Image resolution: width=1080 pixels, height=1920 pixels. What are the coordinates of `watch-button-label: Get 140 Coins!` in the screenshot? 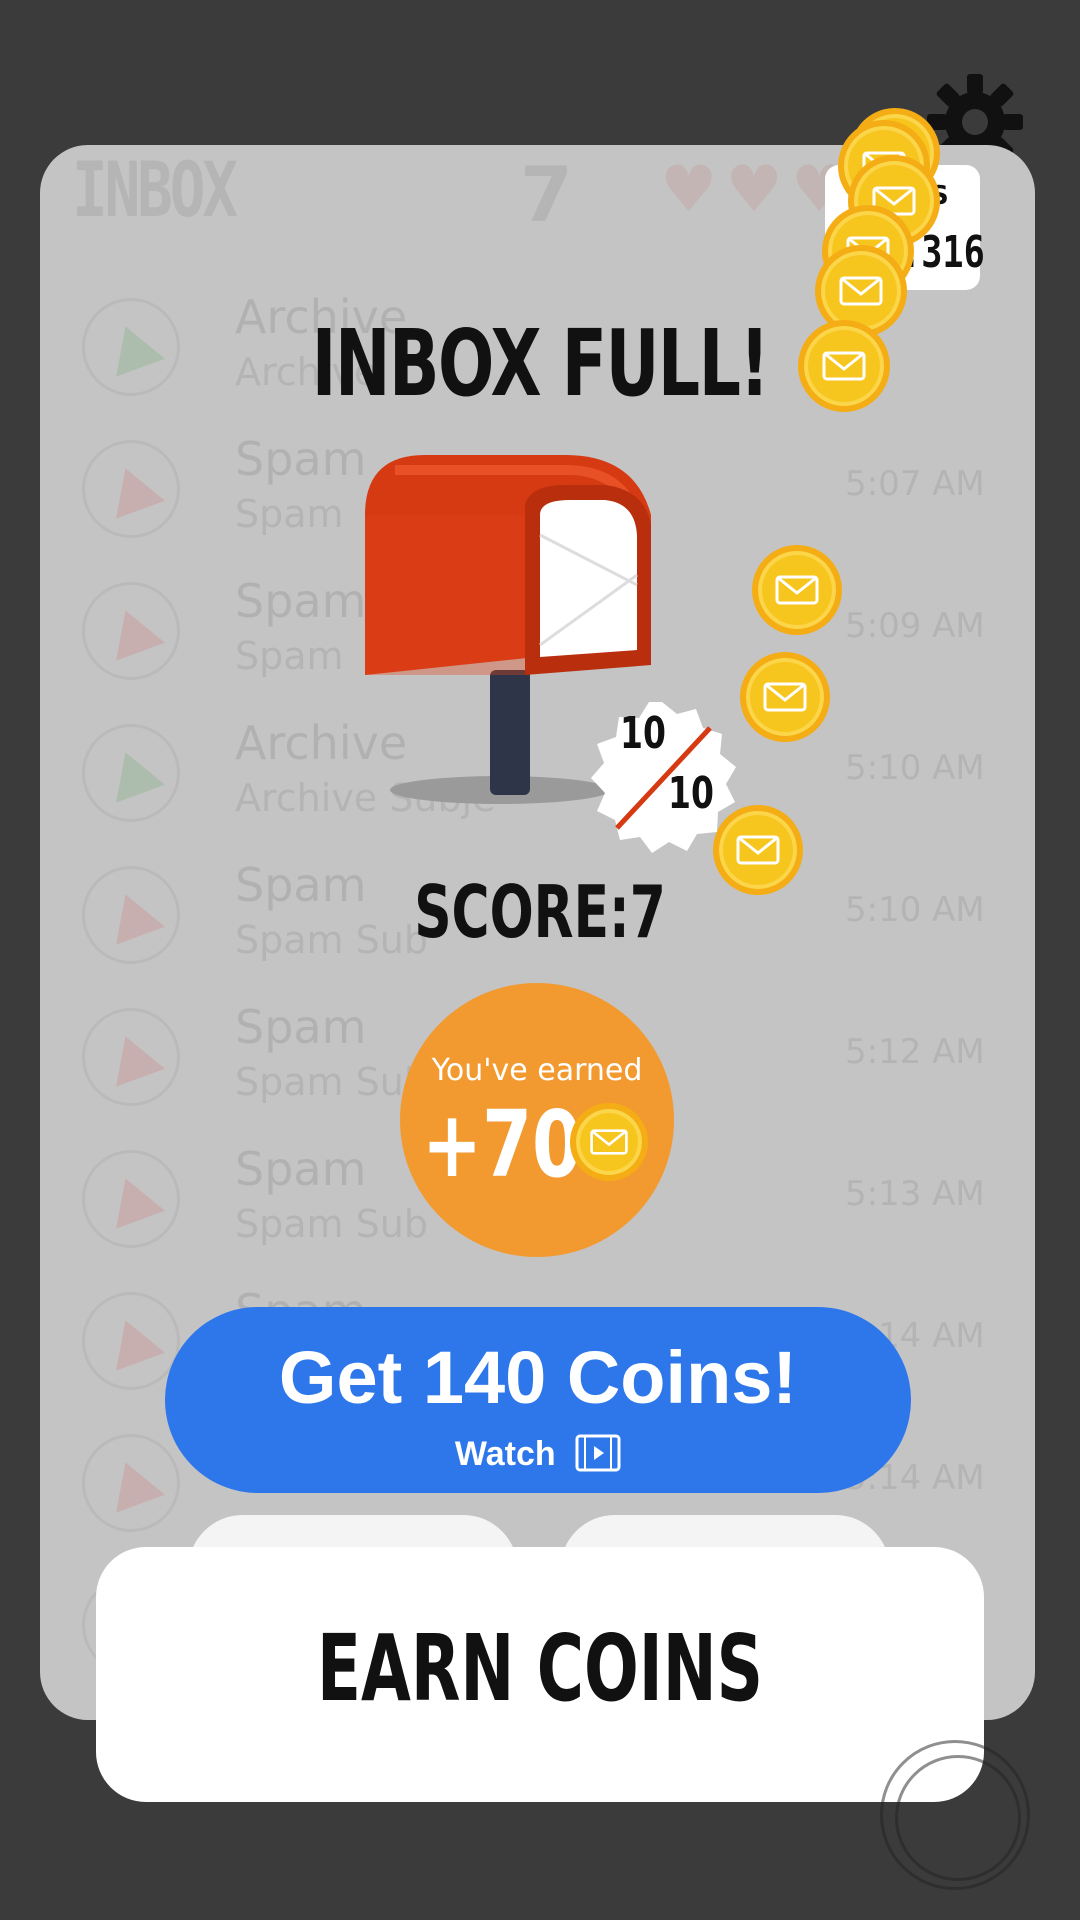 It's located at (538, 1377).